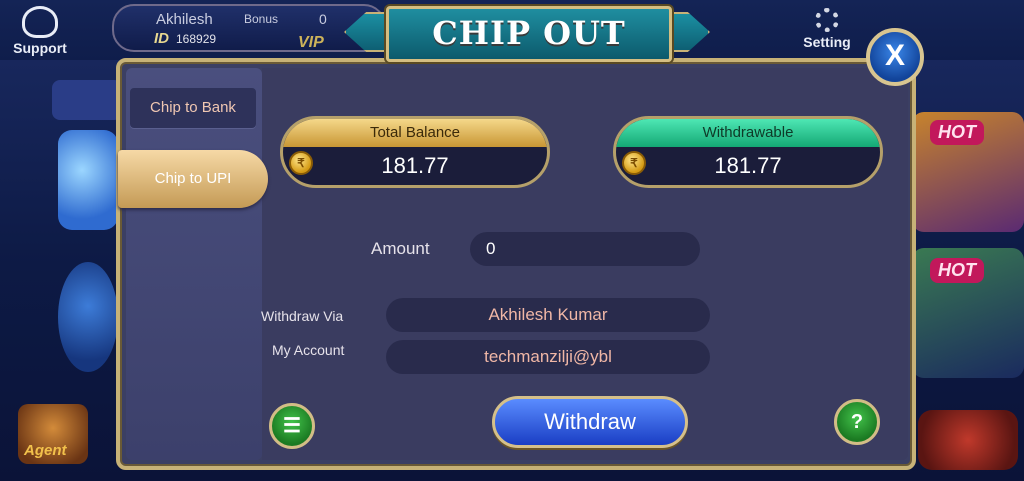 Image resolution: width=1024 pixels, height=481 pixels. I want to click on setting-button: Setting, so click(827, 29).